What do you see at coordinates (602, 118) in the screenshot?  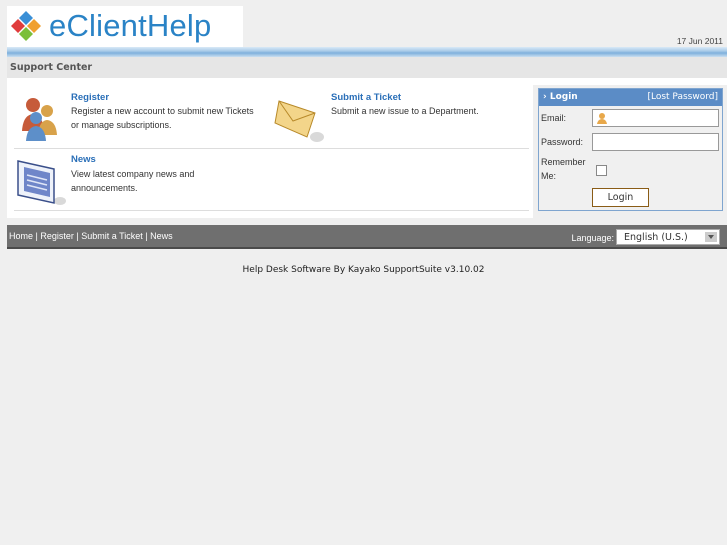 I see `user-icon` at bounding box center [602, 118].